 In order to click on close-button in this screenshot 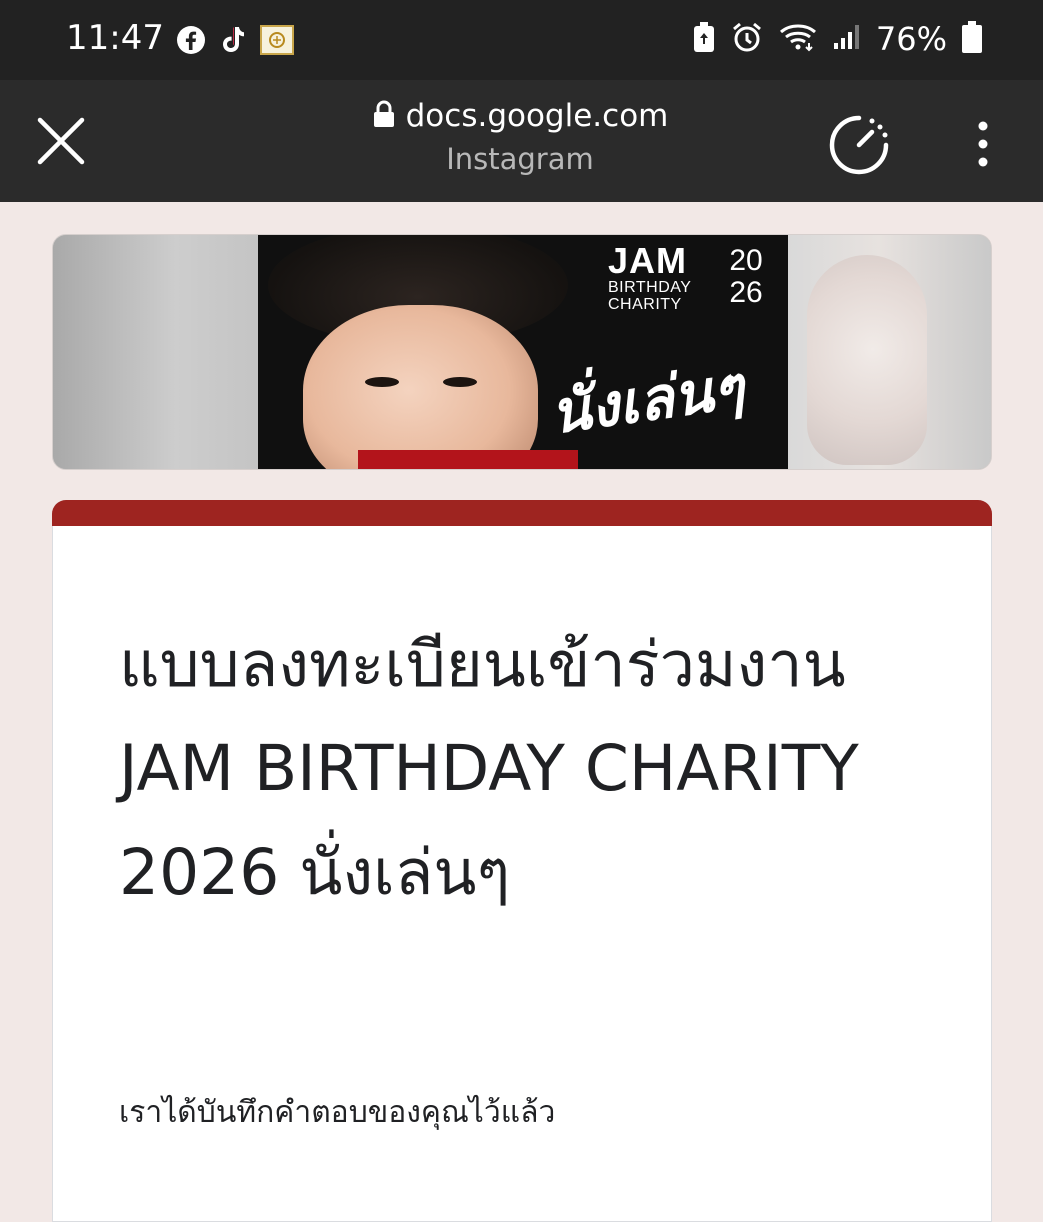, I will do `click(61, 141)`.